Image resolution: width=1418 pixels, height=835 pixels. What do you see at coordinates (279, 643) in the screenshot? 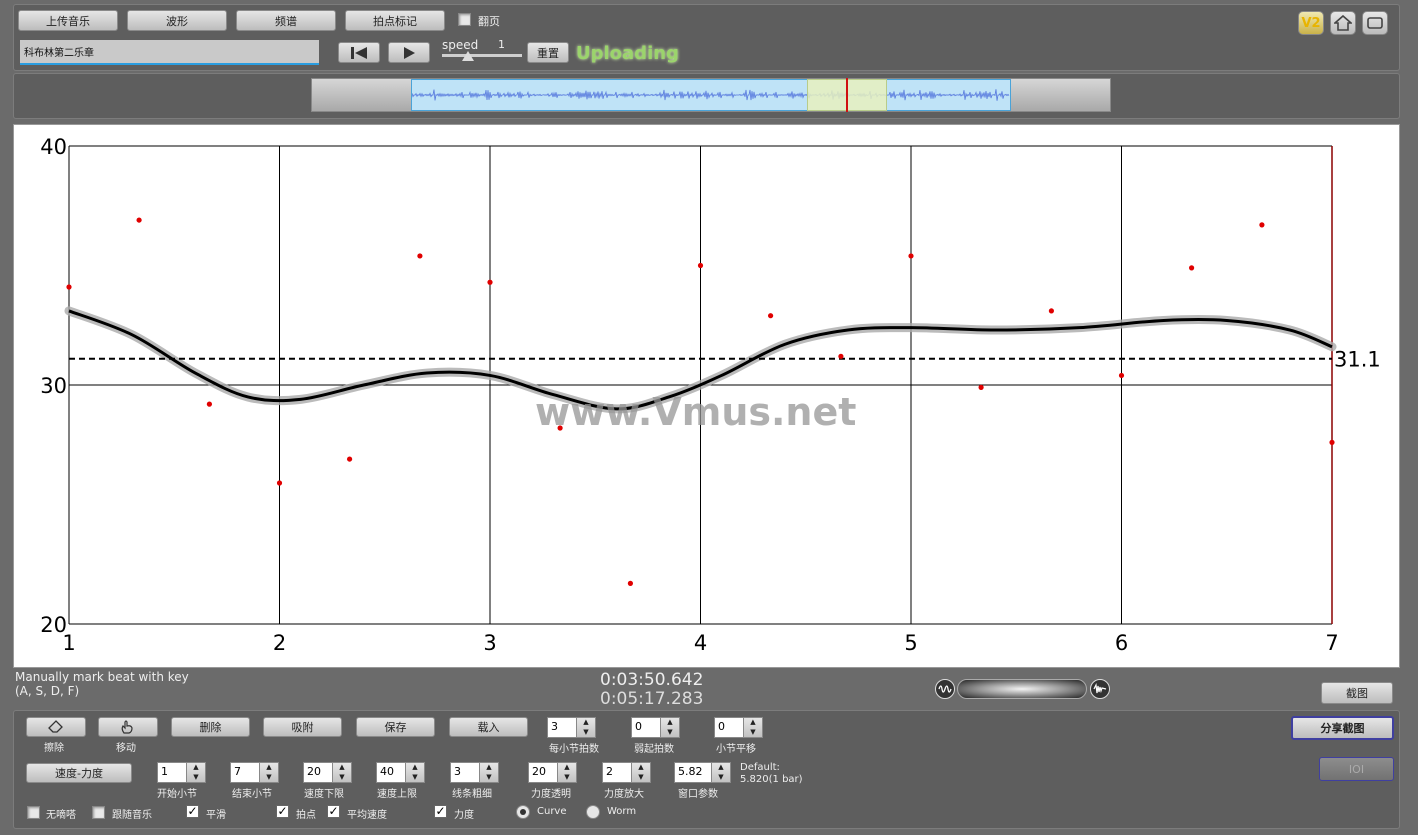
I see `x-tick-label: 2` at bounding box center [279, 643].